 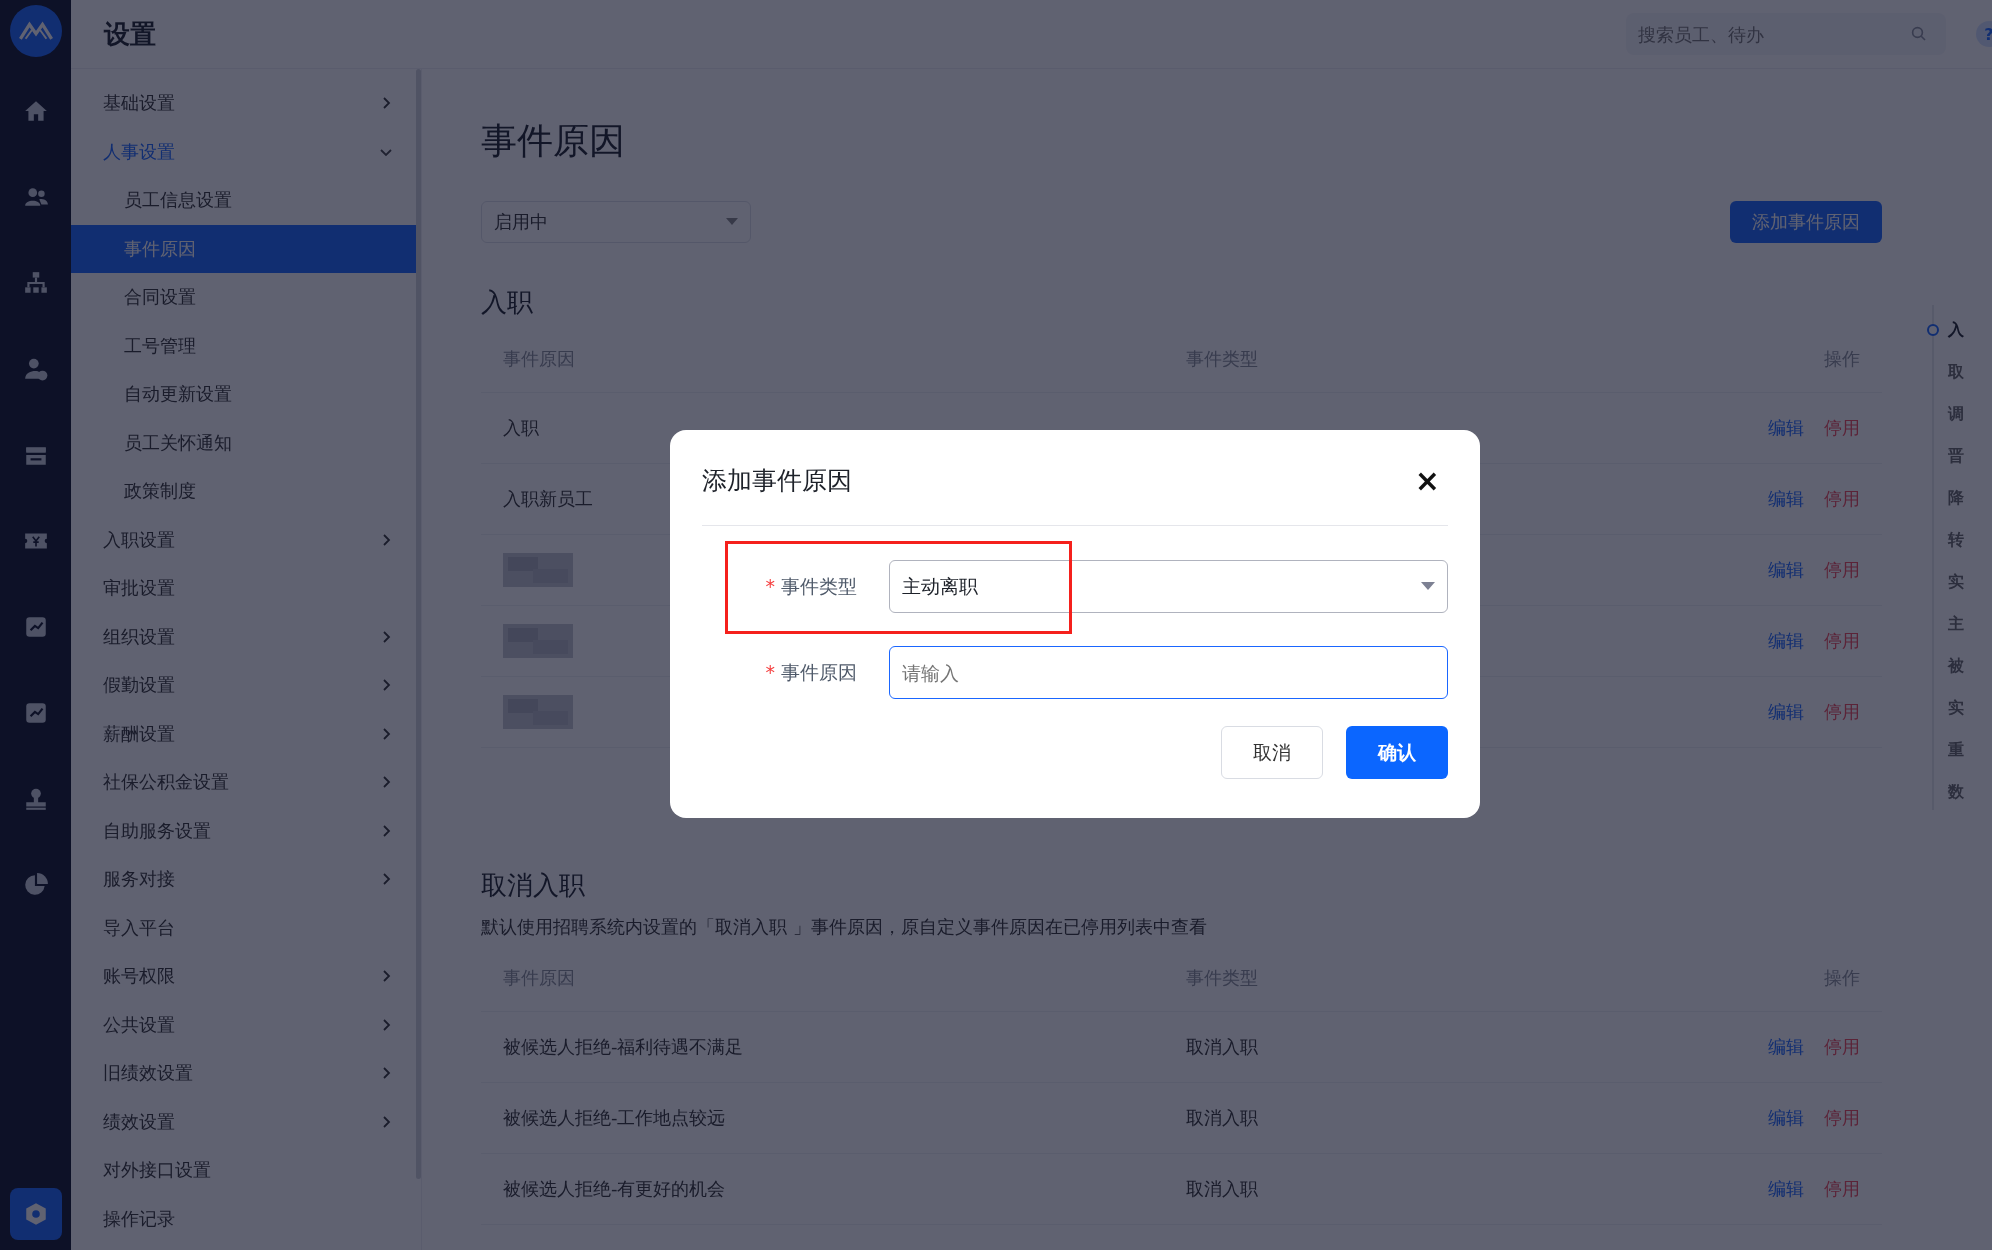 I want to click on add-reason-button: 添加事件原因, so click(x=1806, y=222).